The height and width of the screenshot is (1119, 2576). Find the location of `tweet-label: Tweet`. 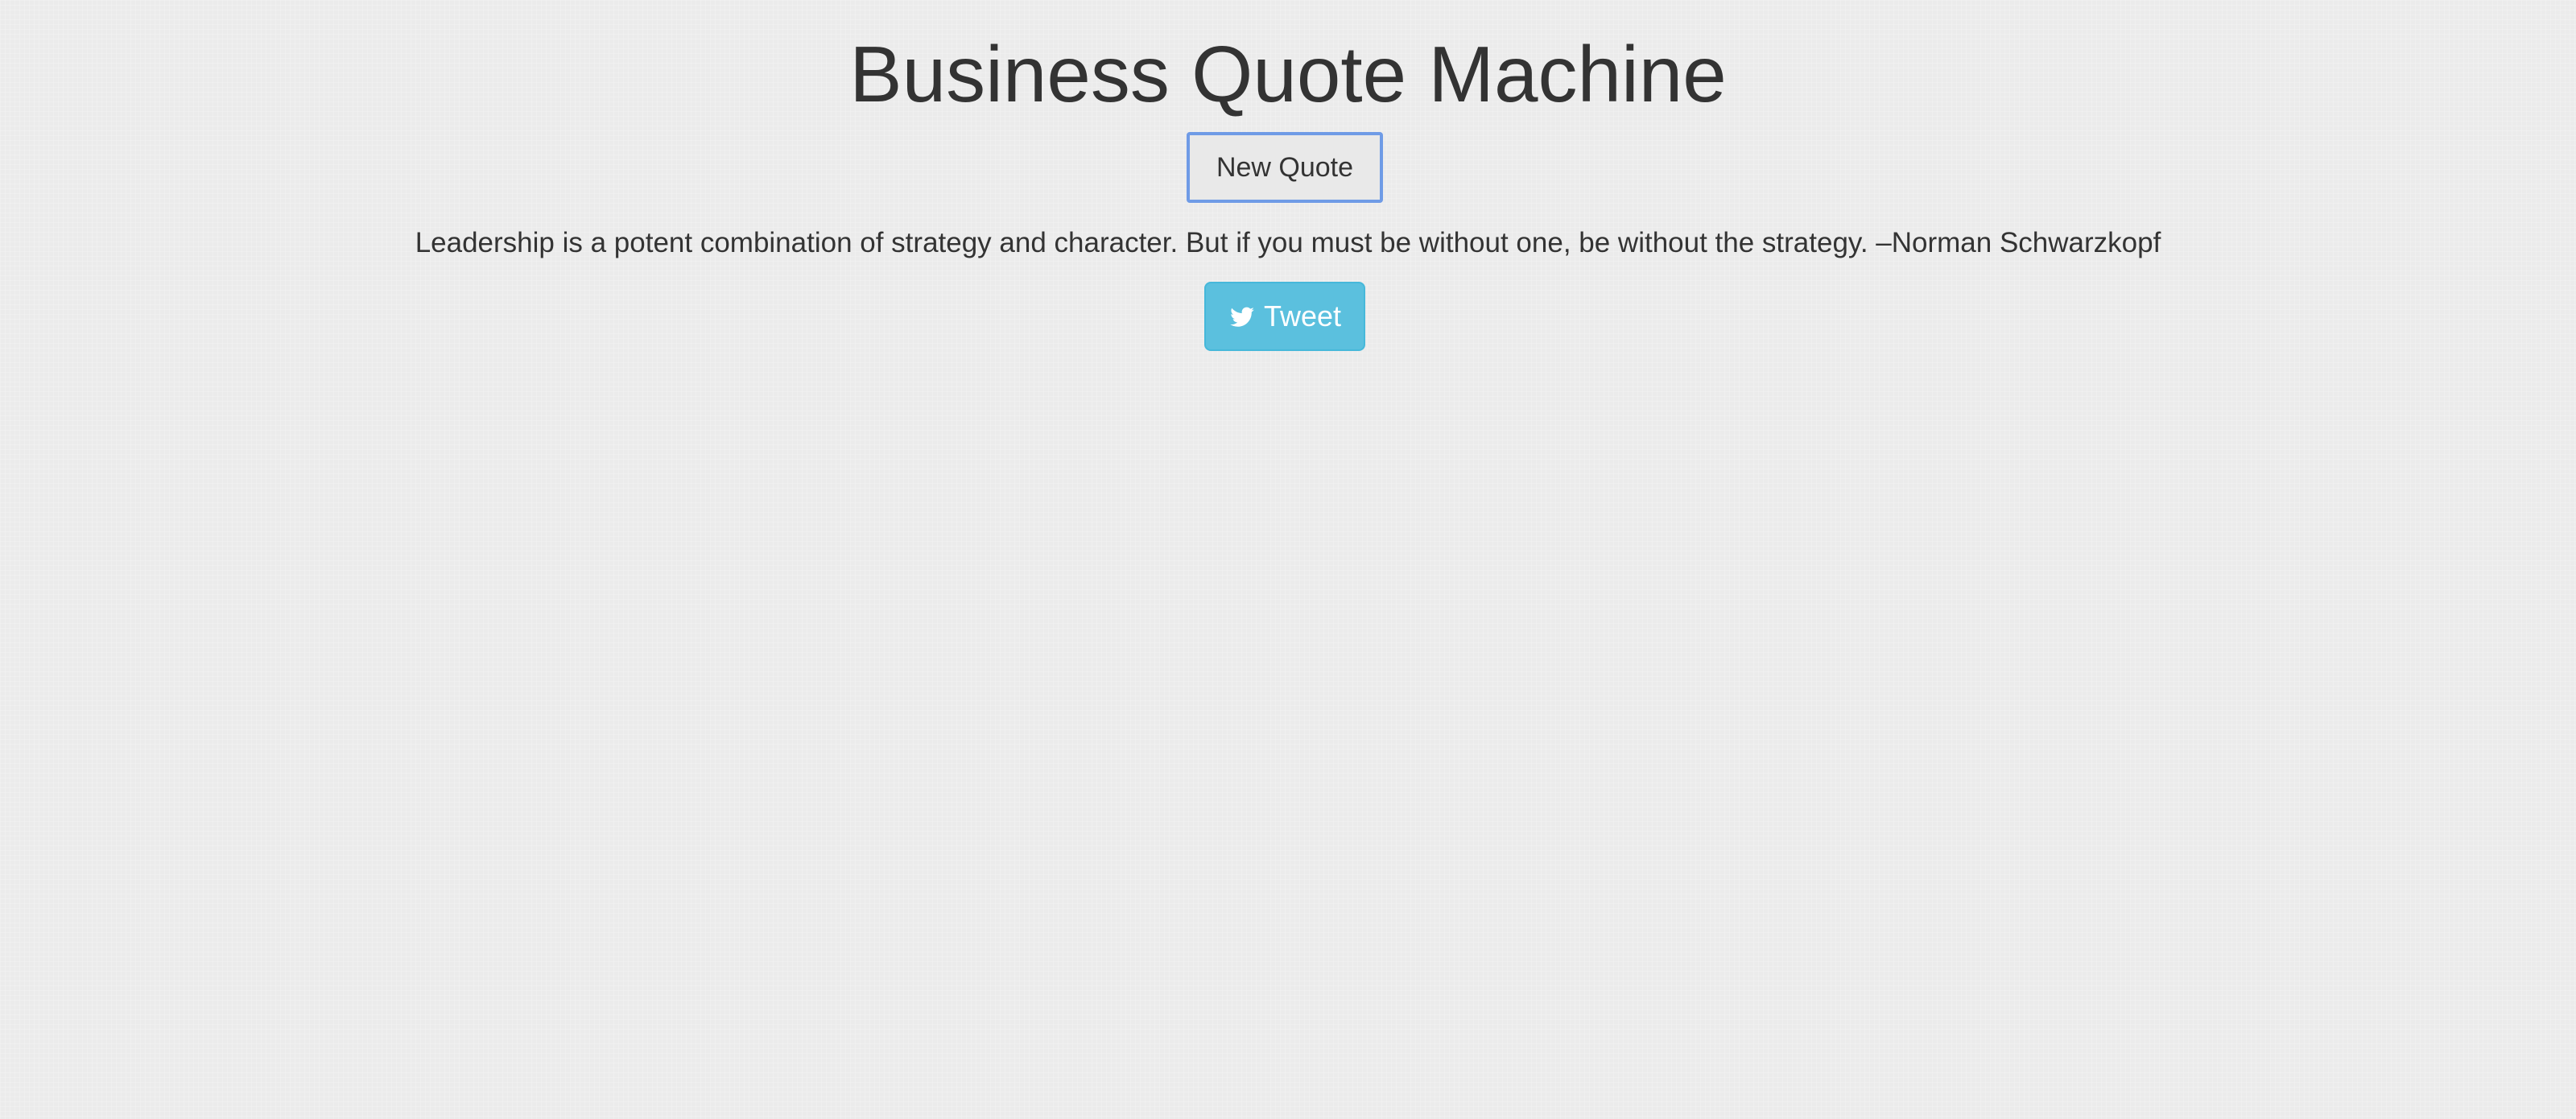

tweet-label: Tweet is located at coordinates (1302, 315).